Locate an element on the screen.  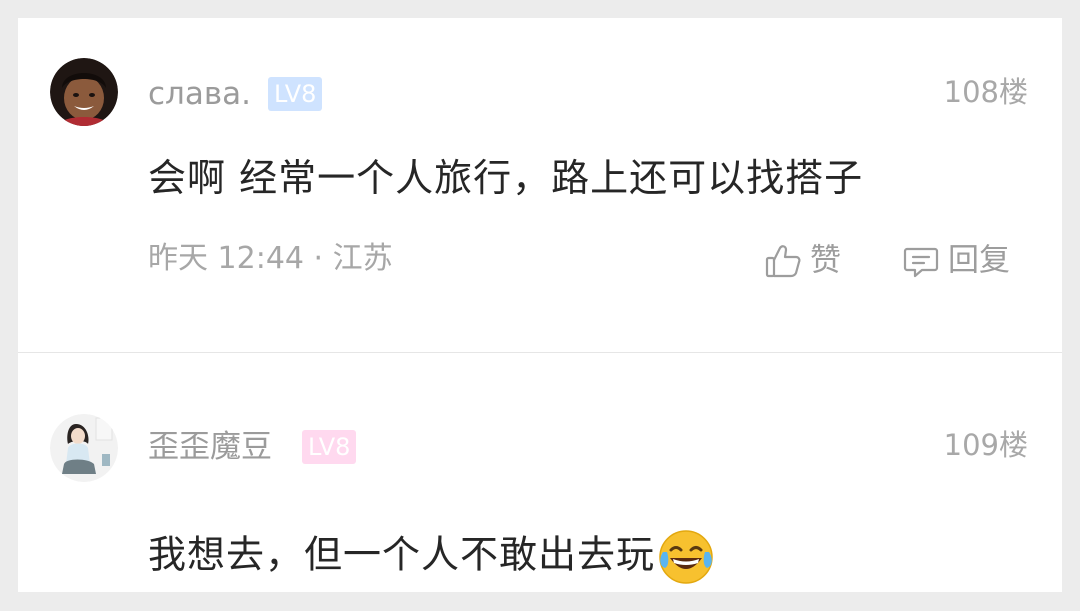
divider is located at coordinates (540, 352).